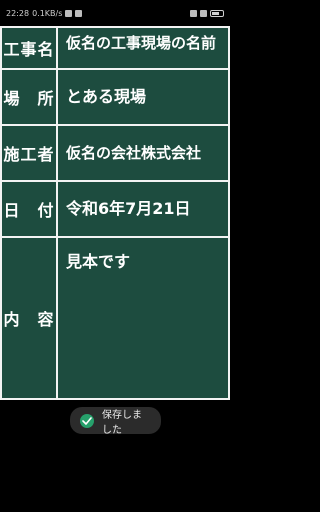 This screenshot has height=512, width=320. Describe the element at coordinates (122, 422) in the screenshot. I see `toast-text: 保存しました` at that location.